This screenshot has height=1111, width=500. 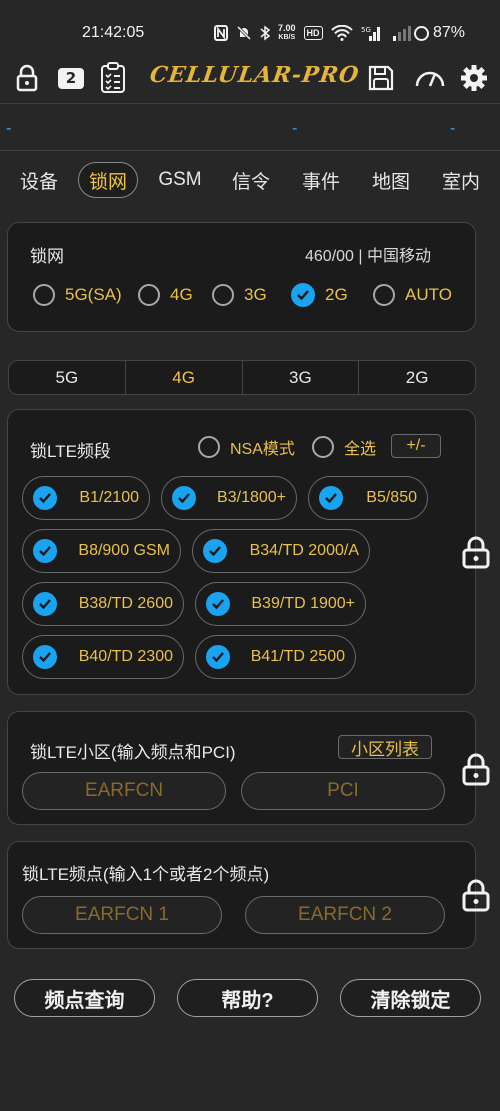 I want to click on signal-weak-icon, so click(x=401, y=33).